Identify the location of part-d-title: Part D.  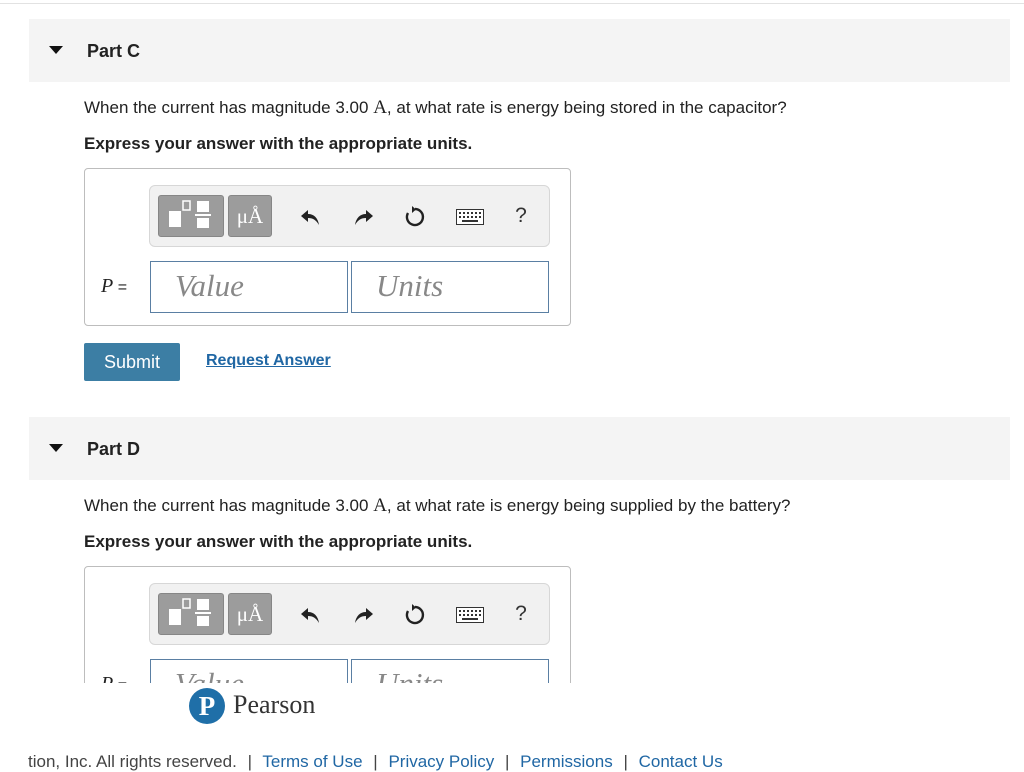
(114, 449).